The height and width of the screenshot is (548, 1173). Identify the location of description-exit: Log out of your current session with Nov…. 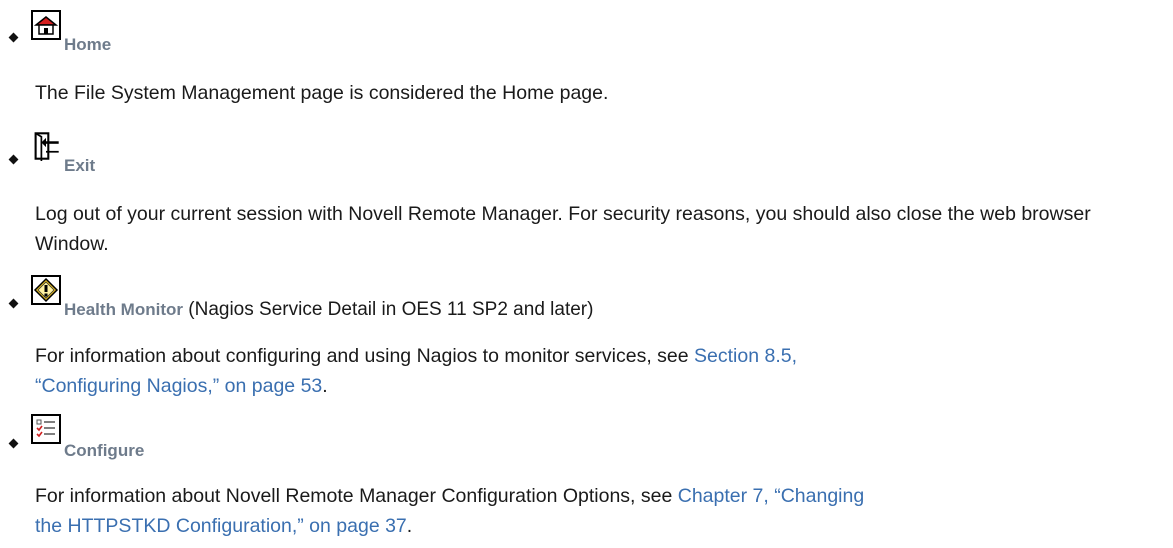
(563, 229).